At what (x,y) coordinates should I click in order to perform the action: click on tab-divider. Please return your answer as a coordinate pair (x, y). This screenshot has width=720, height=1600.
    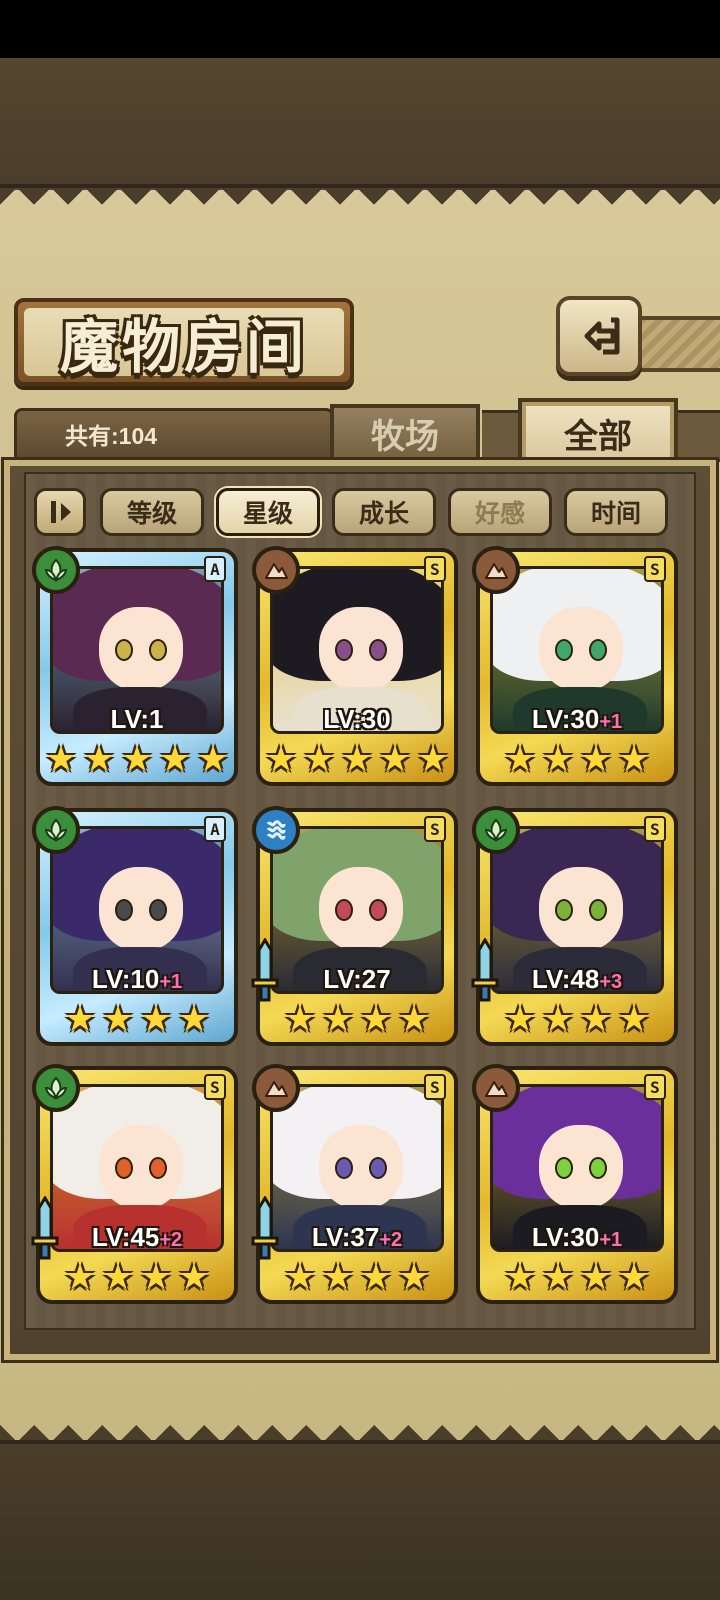
    Looking at the image, I should click on (500, 436).